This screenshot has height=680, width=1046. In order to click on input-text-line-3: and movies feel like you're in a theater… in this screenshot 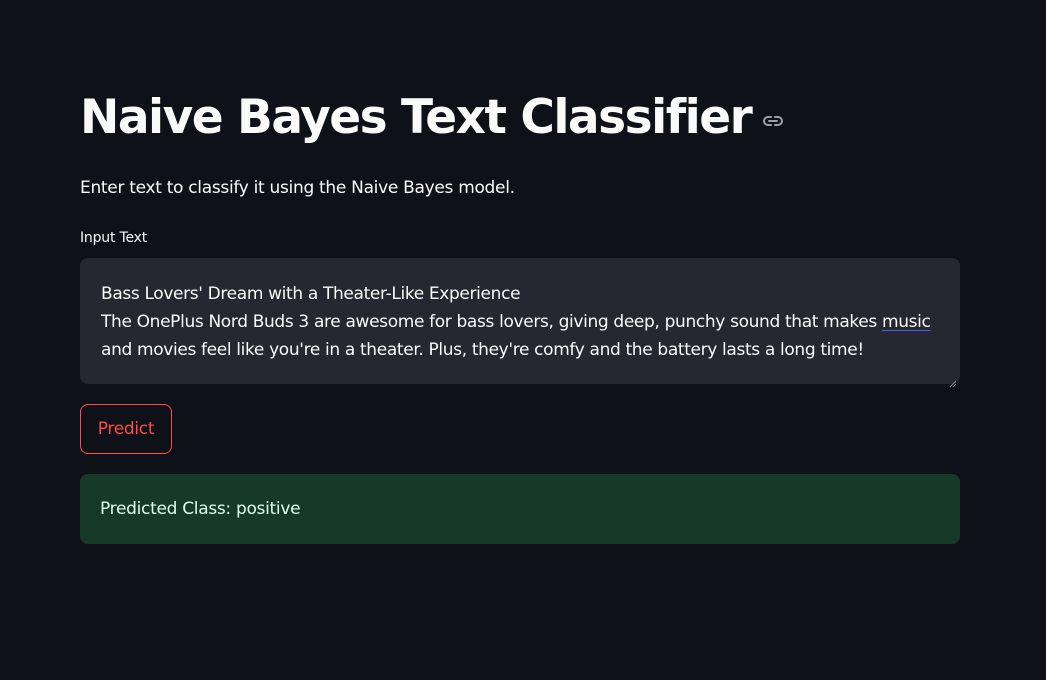, I will do `click(482, 350)`.